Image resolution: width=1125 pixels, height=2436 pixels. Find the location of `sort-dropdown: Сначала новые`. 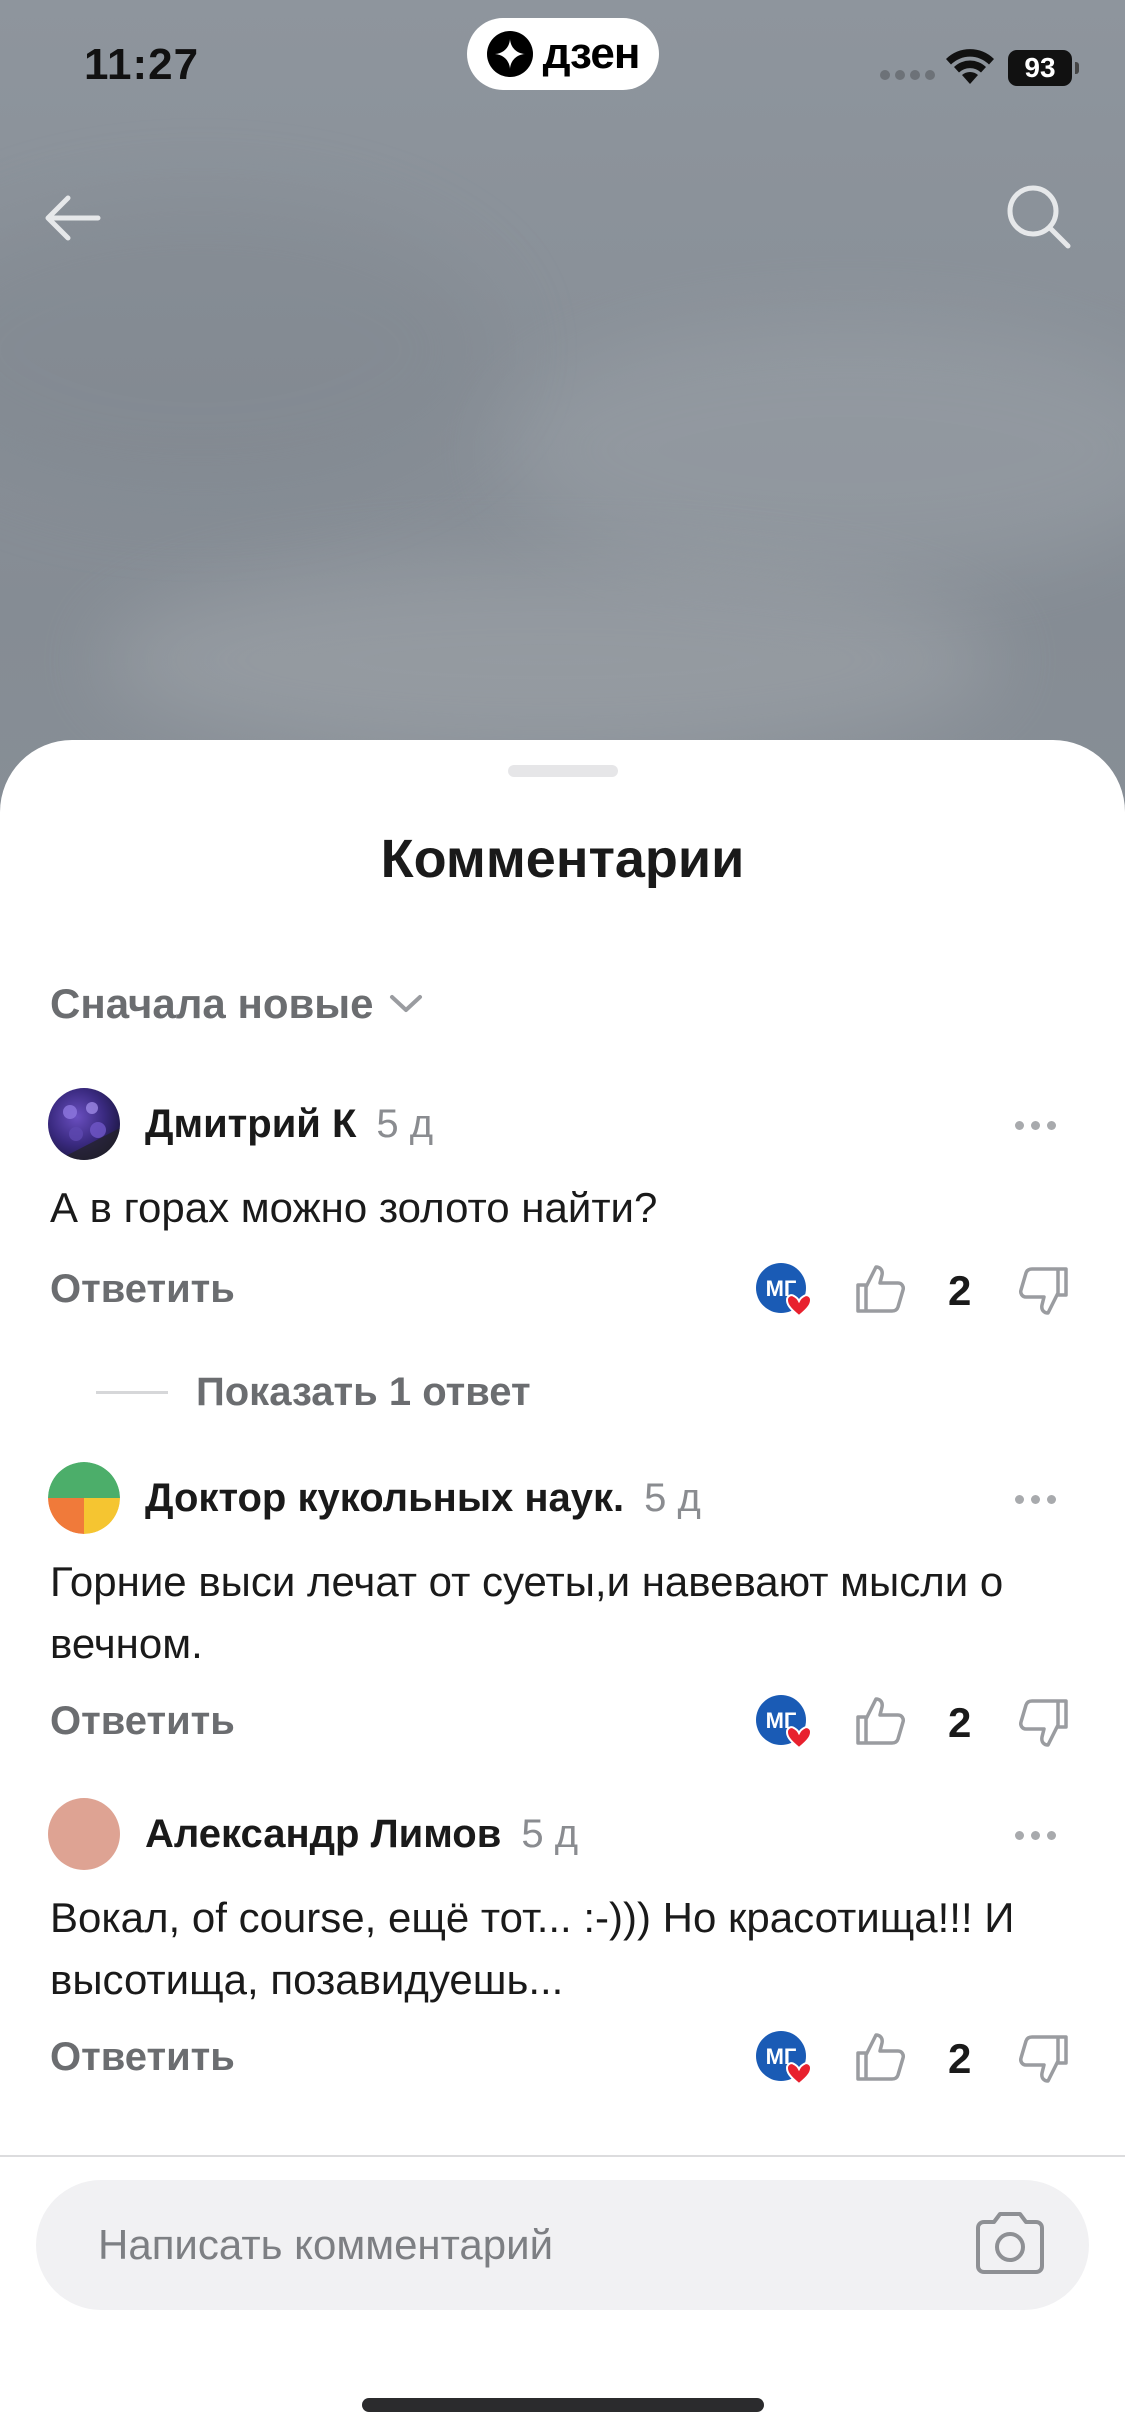

sort-dropdown: Сначала новые is located at coordinates (237, 1004).